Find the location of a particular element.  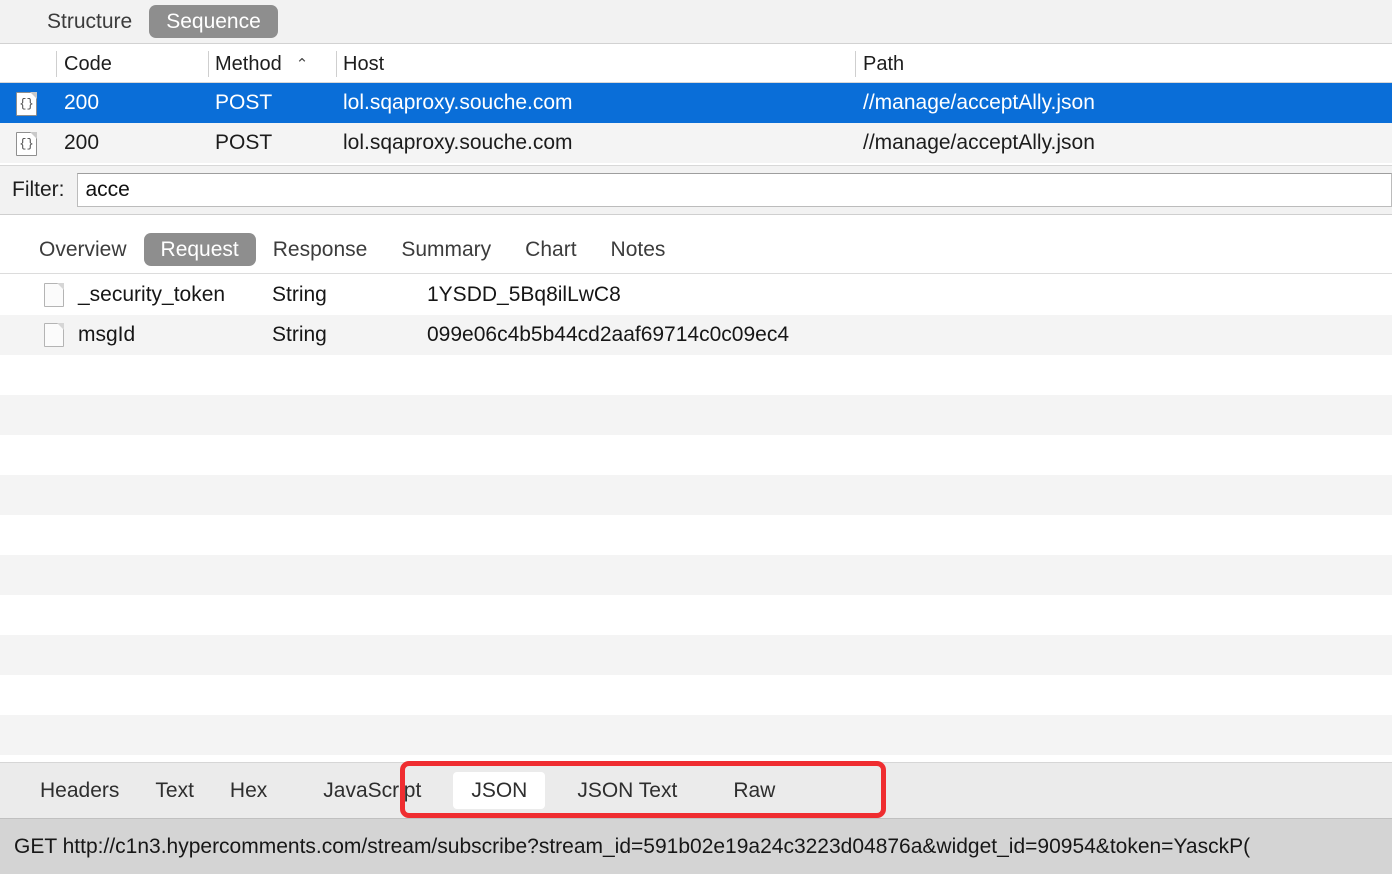

param-name: _security_token is located at coordinates (152, 294).